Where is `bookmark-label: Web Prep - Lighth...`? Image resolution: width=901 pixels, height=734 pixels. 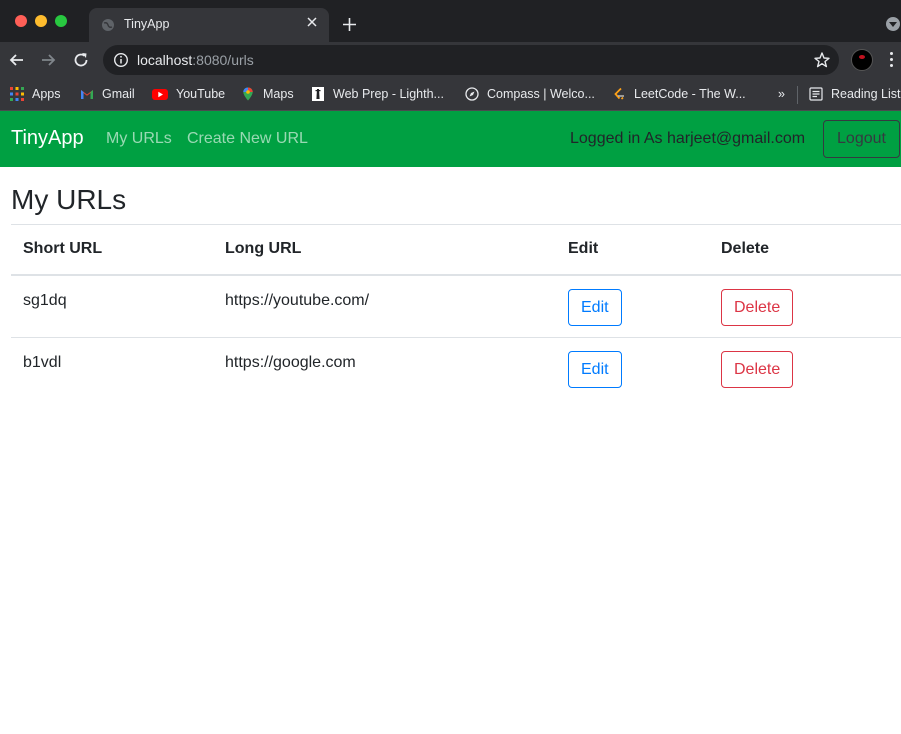 bookmark-label: Web Prep - Lighth... is located at coordinates (388, 94).